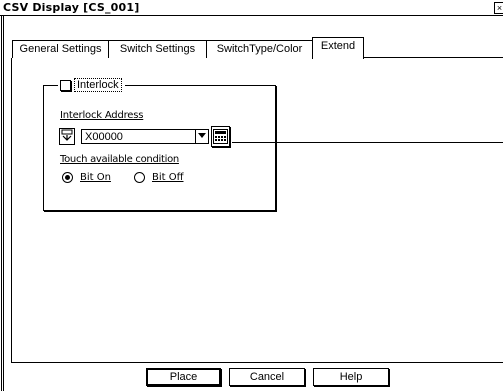  I want to click on tab-extend: Extend, so click(338, 48).